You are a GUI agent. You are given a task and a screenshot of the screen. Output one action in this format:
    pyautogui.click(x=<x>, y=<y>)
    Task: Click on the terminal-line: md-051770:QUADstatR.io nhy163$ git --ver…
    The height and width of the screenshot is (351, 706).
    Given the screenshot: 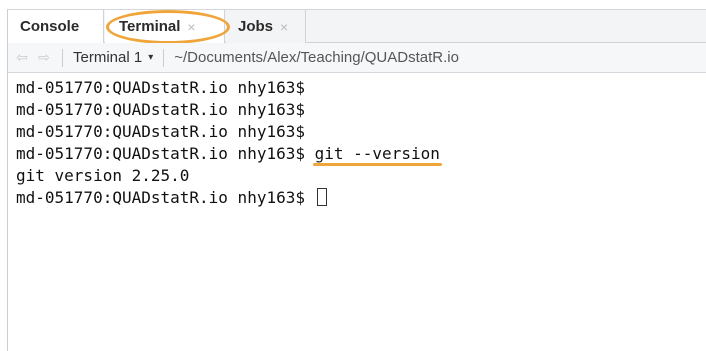 What is the action you would take?
    pyautogui.click(x=361, y=154)
    